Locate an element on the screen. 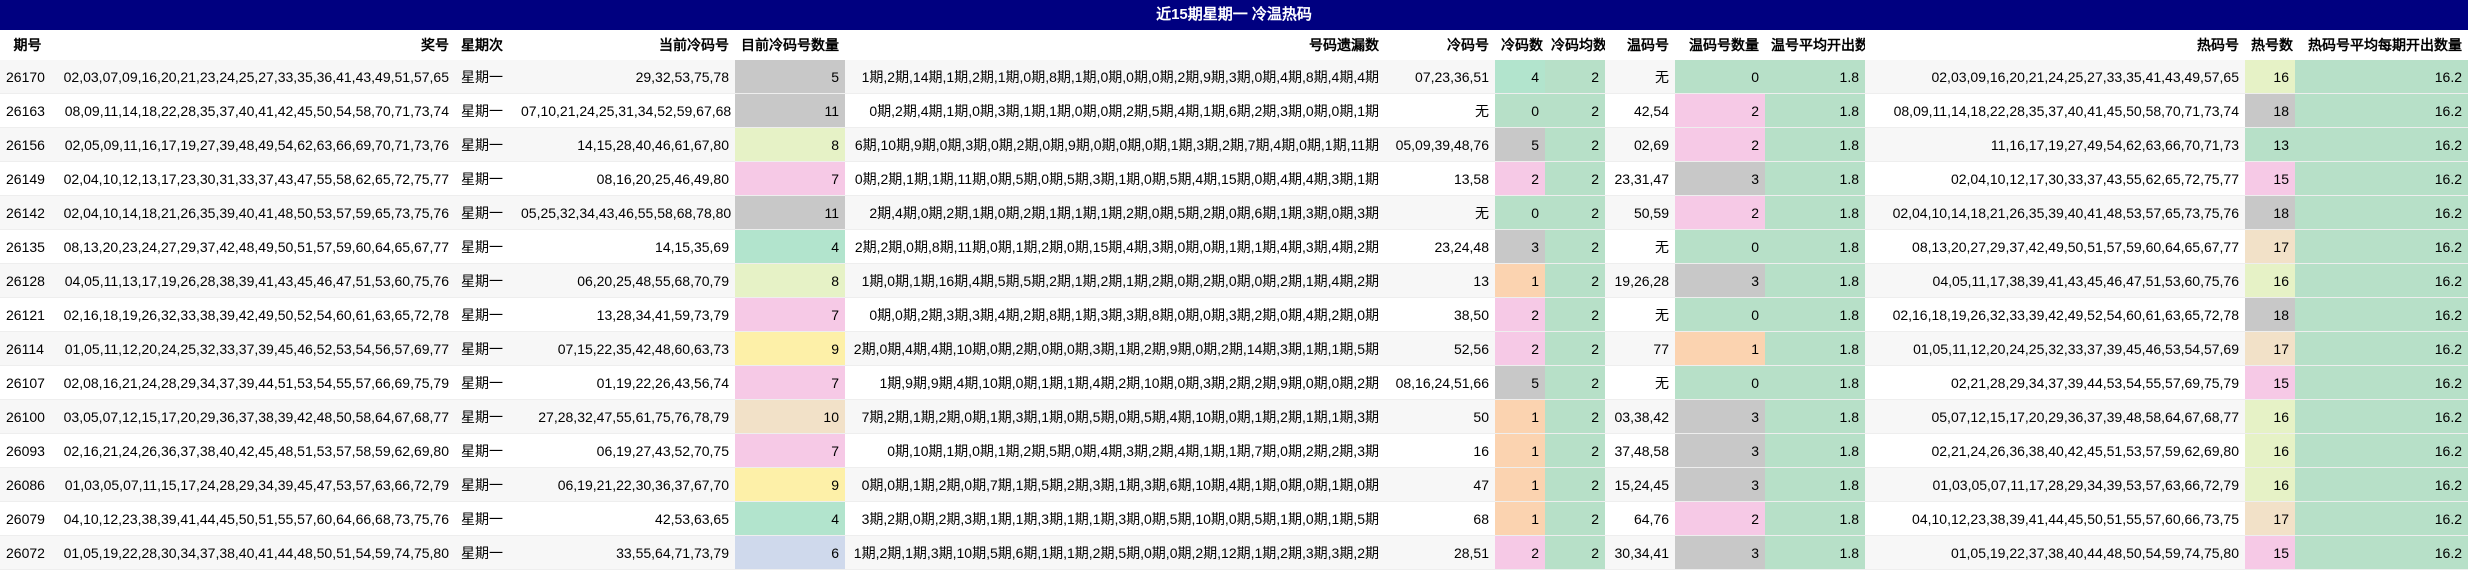  col-header-warm-count: 温码号数量 is located at coordinates (1720, 45).